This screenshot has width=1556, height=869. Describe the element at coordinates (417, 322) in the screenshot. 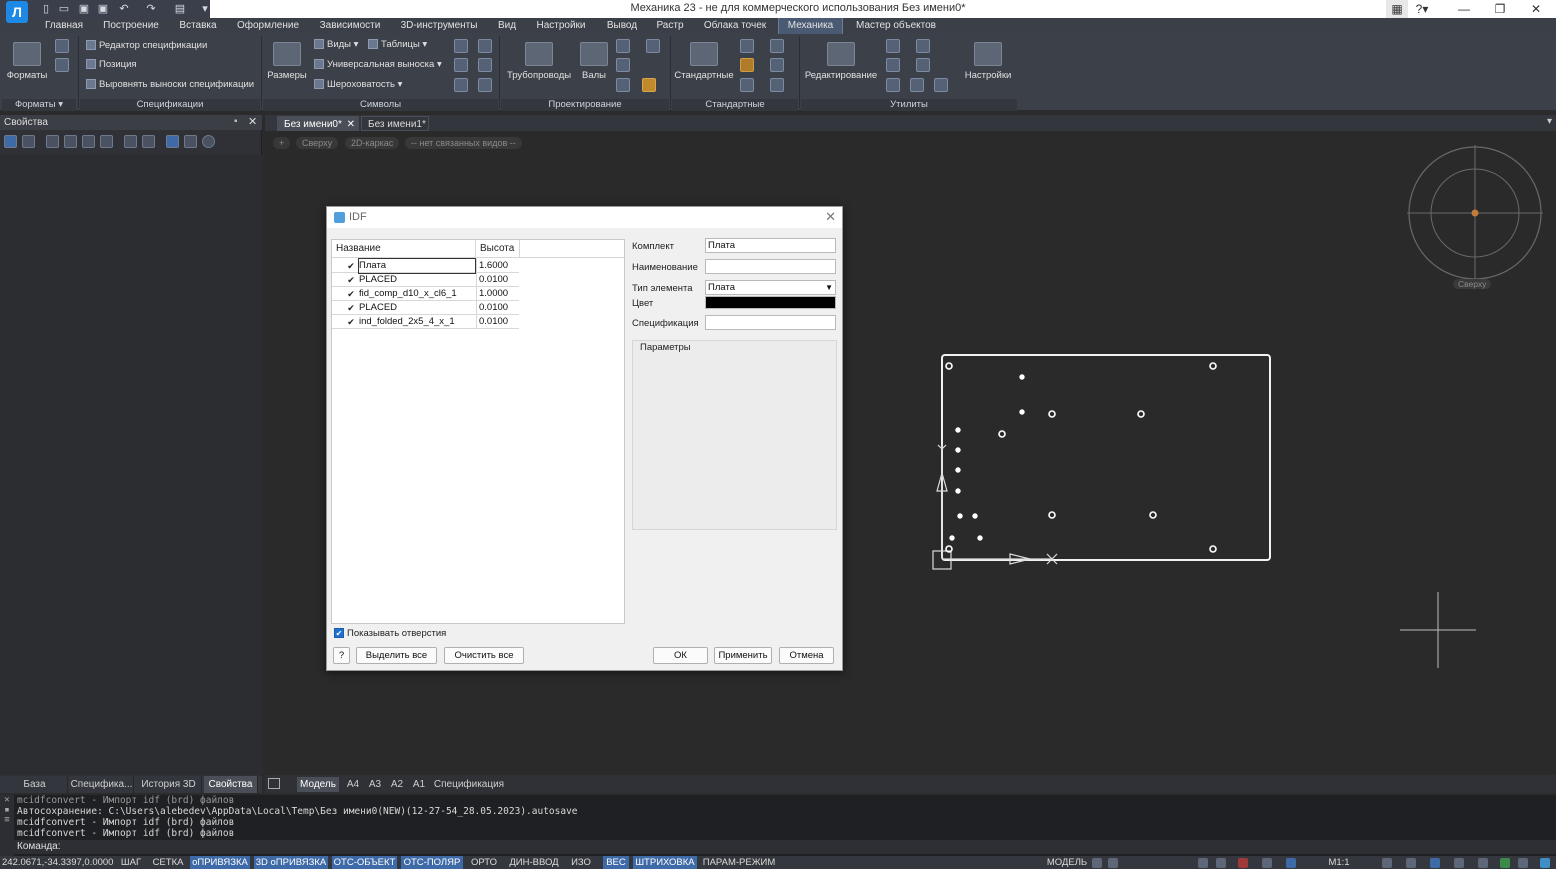

I see `row-name: ind_folded_2x5_4_x_1` at that location.